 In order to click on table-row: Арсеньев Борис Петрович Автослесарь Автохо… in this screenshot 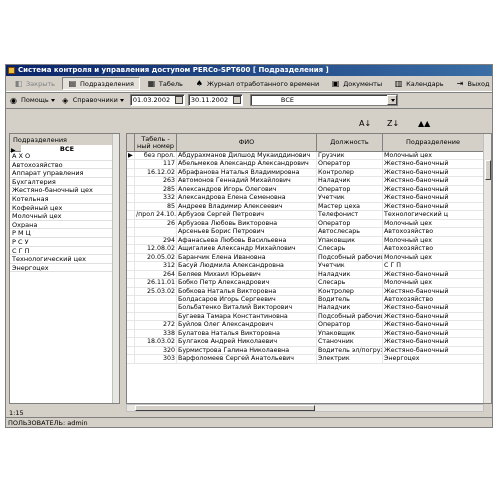, I will do `click(309, 232)`.